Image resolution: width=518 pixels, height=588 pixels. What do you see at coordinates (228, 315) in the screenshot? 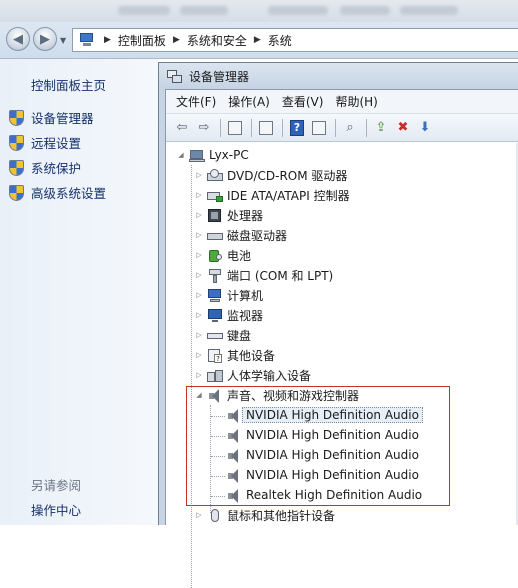
I see `tree-category: ▷ 监视器` at bounding box center [228, 315].